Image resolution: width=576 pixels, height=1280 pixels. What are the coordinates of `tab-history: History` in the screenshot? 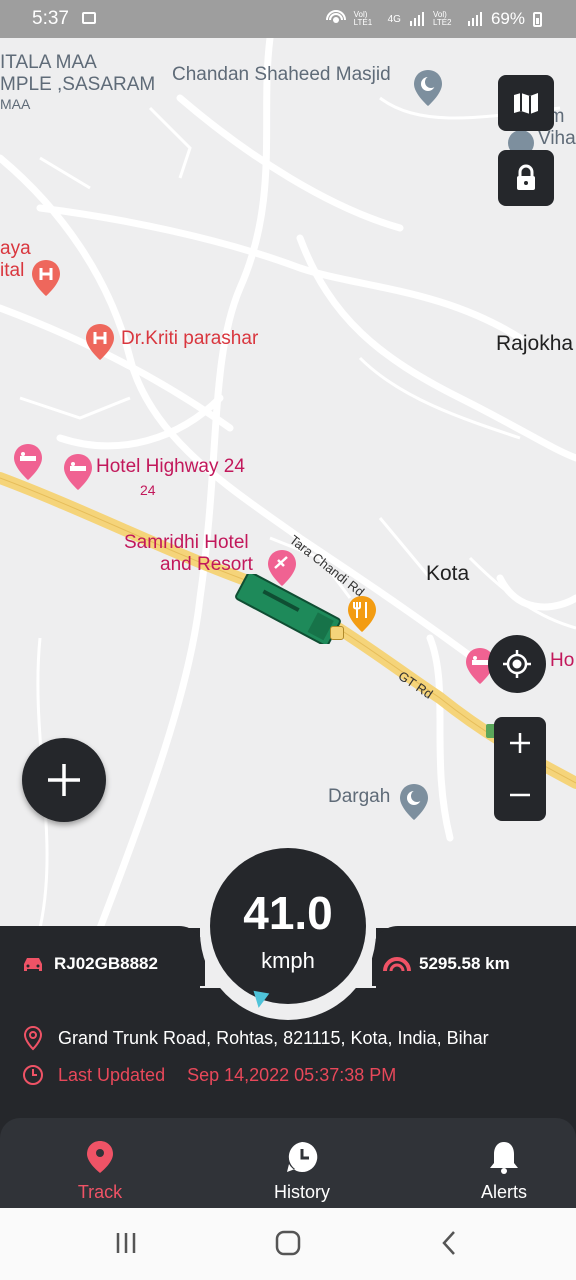 It's located at (302, 1170).